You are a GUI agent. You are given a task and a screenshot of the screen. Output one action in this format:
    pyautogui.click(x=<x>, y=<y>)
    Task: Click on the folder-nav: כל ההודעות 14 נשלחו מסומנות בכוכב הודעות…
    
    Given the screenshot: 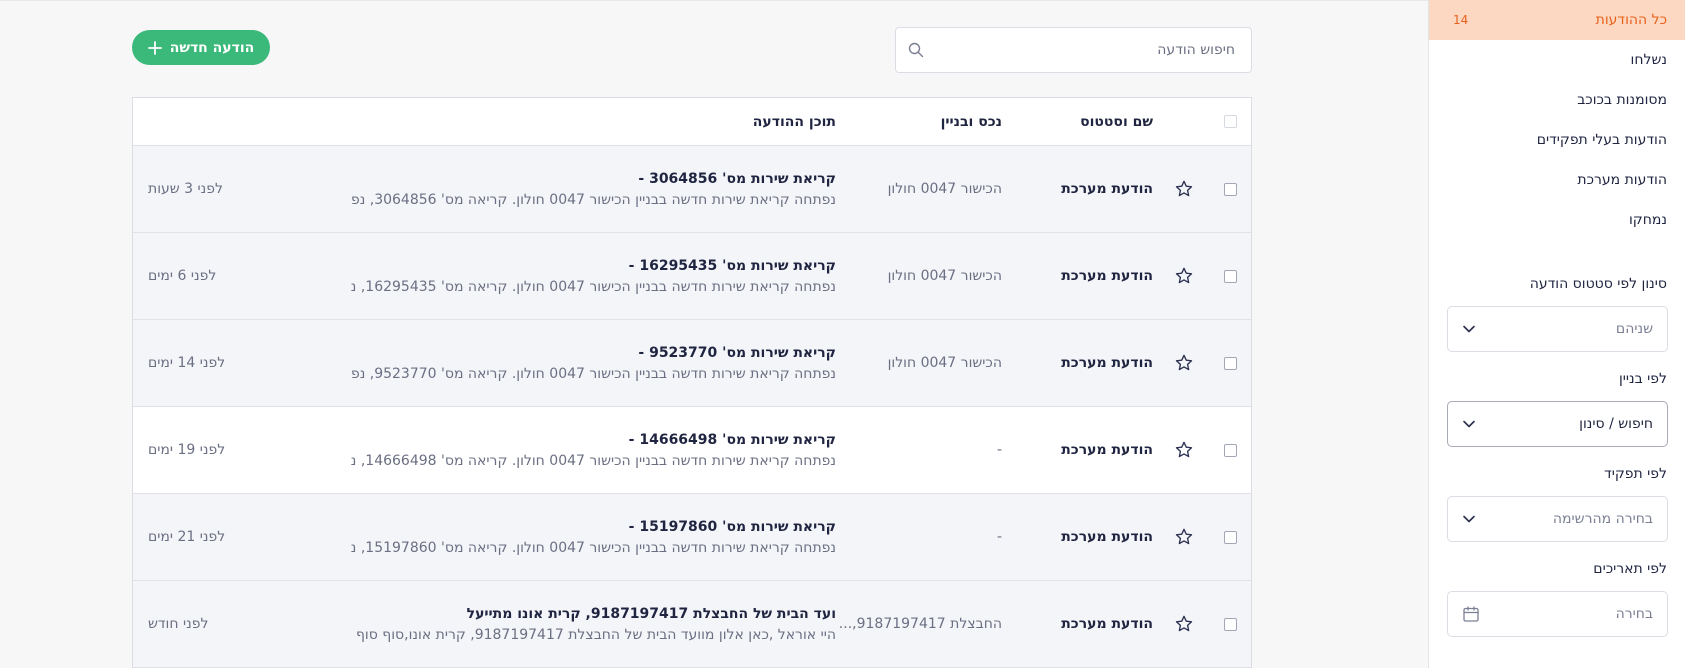 What is the action you would take?
    pyautogui.click(x=1557, y=120)
    